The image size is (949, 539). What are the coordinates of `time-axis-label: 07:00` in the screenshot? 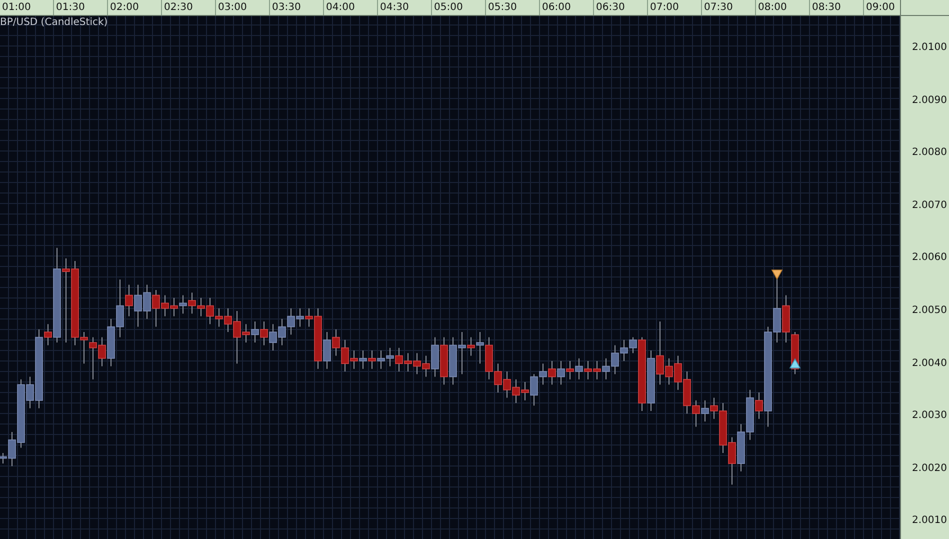 It's located at (675, 7).